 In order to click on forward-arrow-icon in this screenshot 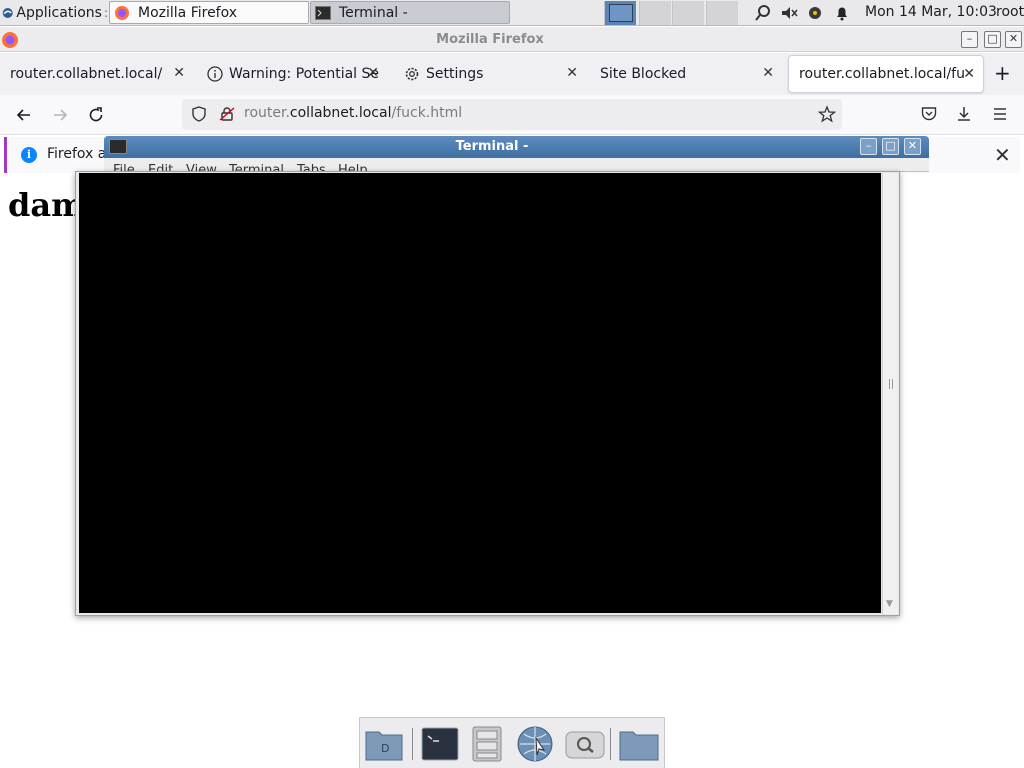, I will do `click(60, 115)`.